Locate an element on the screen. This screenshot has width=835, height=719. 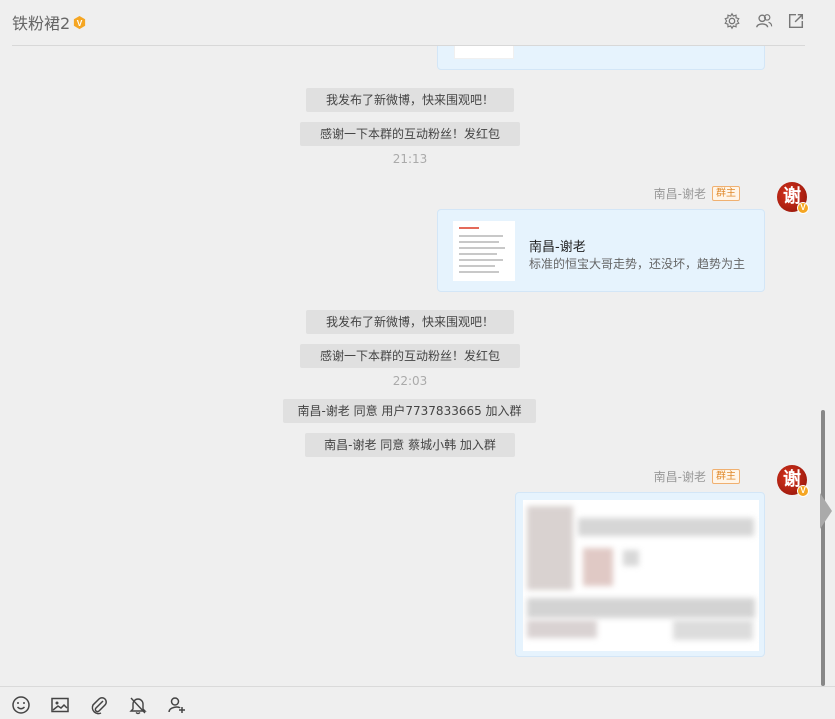
popout-icon is located at coordinates (796, 21).